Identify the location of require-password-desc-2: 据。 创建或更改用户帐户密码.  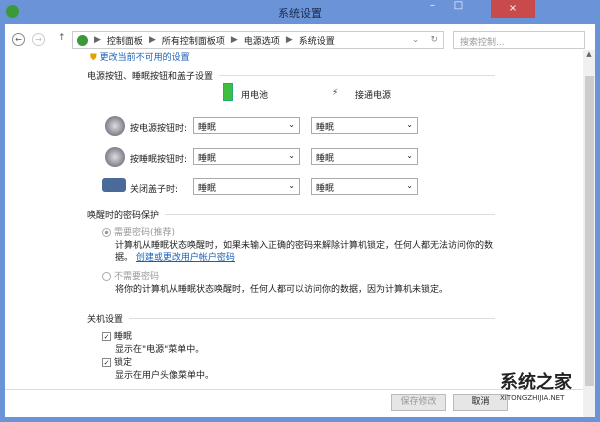
(175, 258).